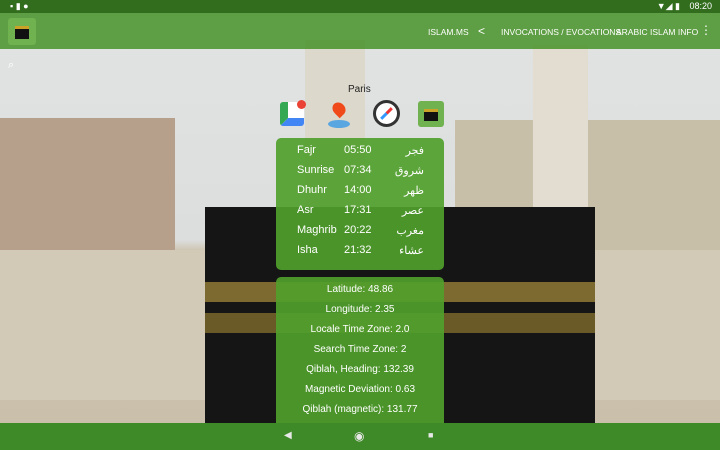 Image resolution: width=720 pixels, height=450 pixels. Describe the element at coordinates (339, 113) in the screenshot. I see `location-pin-icon` at that location.